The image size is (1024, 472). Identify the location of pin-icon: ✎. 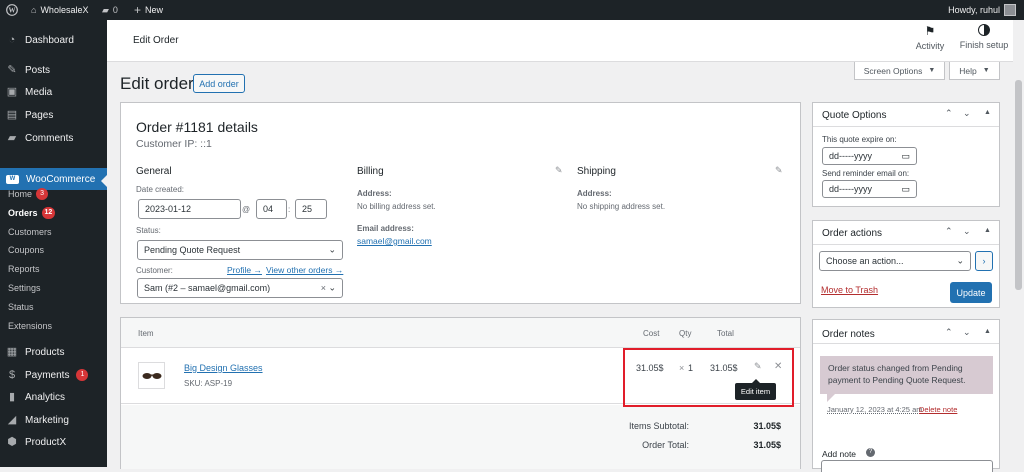
(12, 70).